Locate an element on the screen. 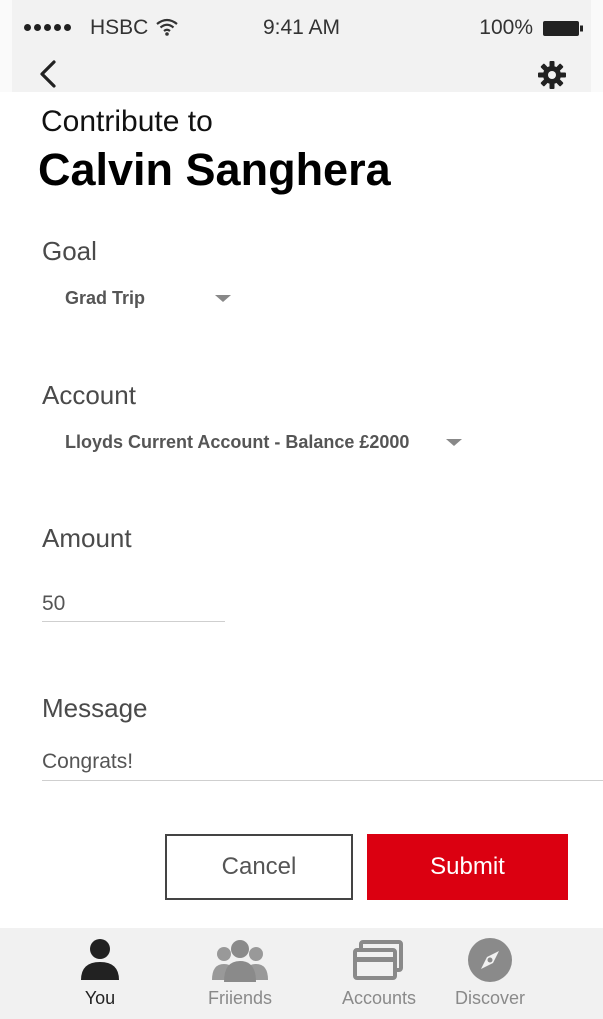  message-label: Message is located at coordinates (95, 708).